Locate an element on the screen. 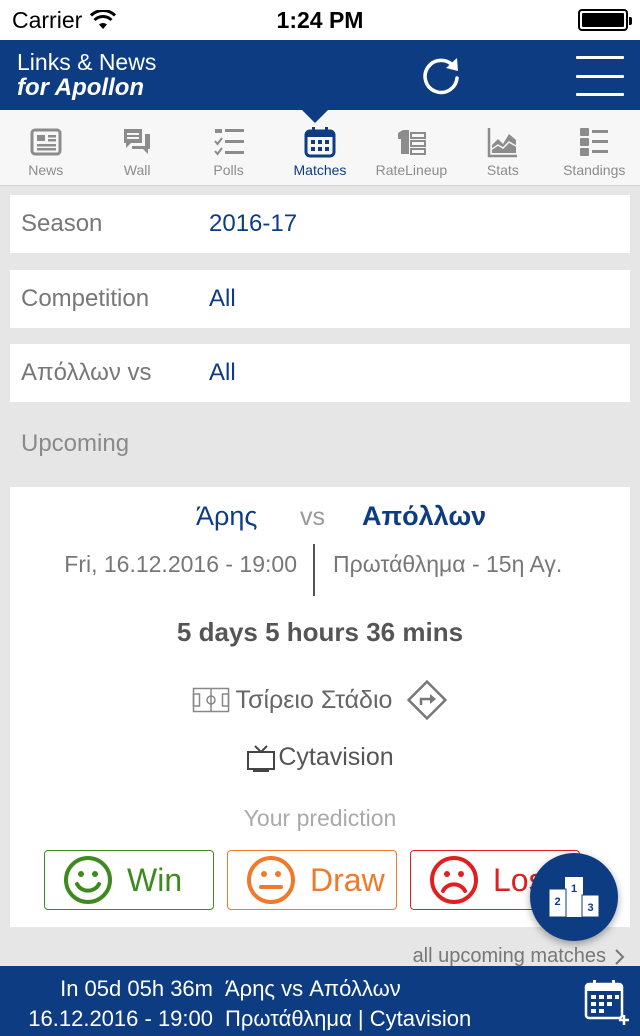  tv-row: Cytavision is located at coordinates (320, 757).